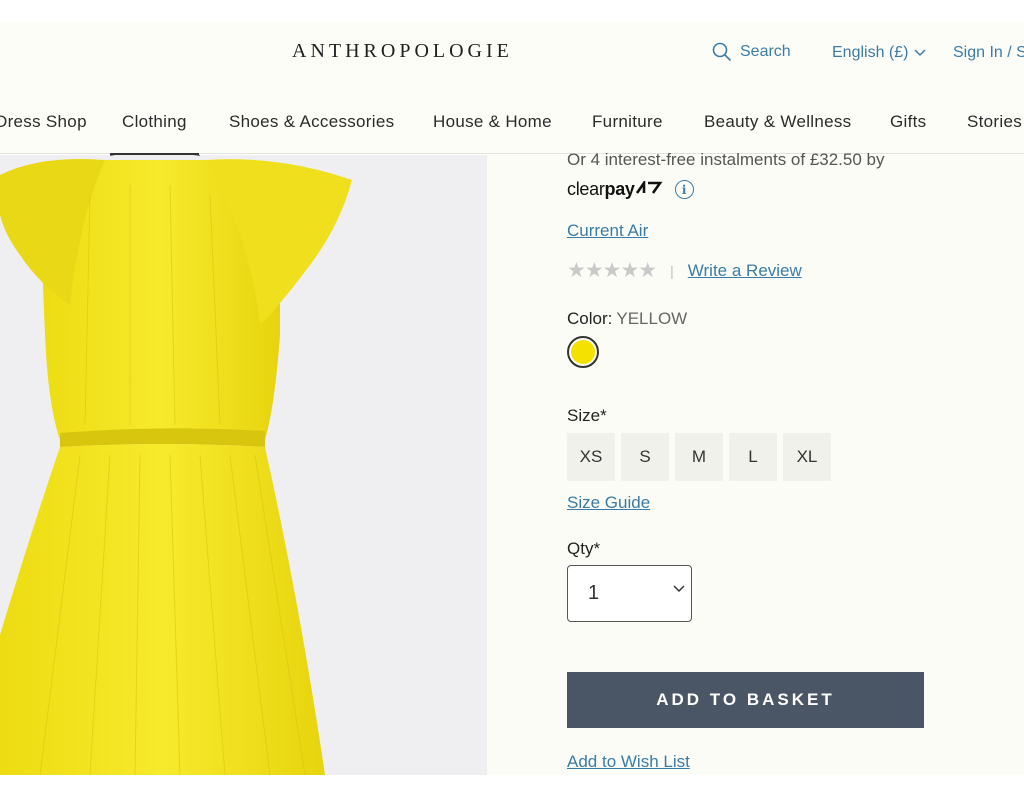 Image resolution: width=1024 pixels, height=800 pixels. I want to click on language-selector: English (£), so click(879, 53).